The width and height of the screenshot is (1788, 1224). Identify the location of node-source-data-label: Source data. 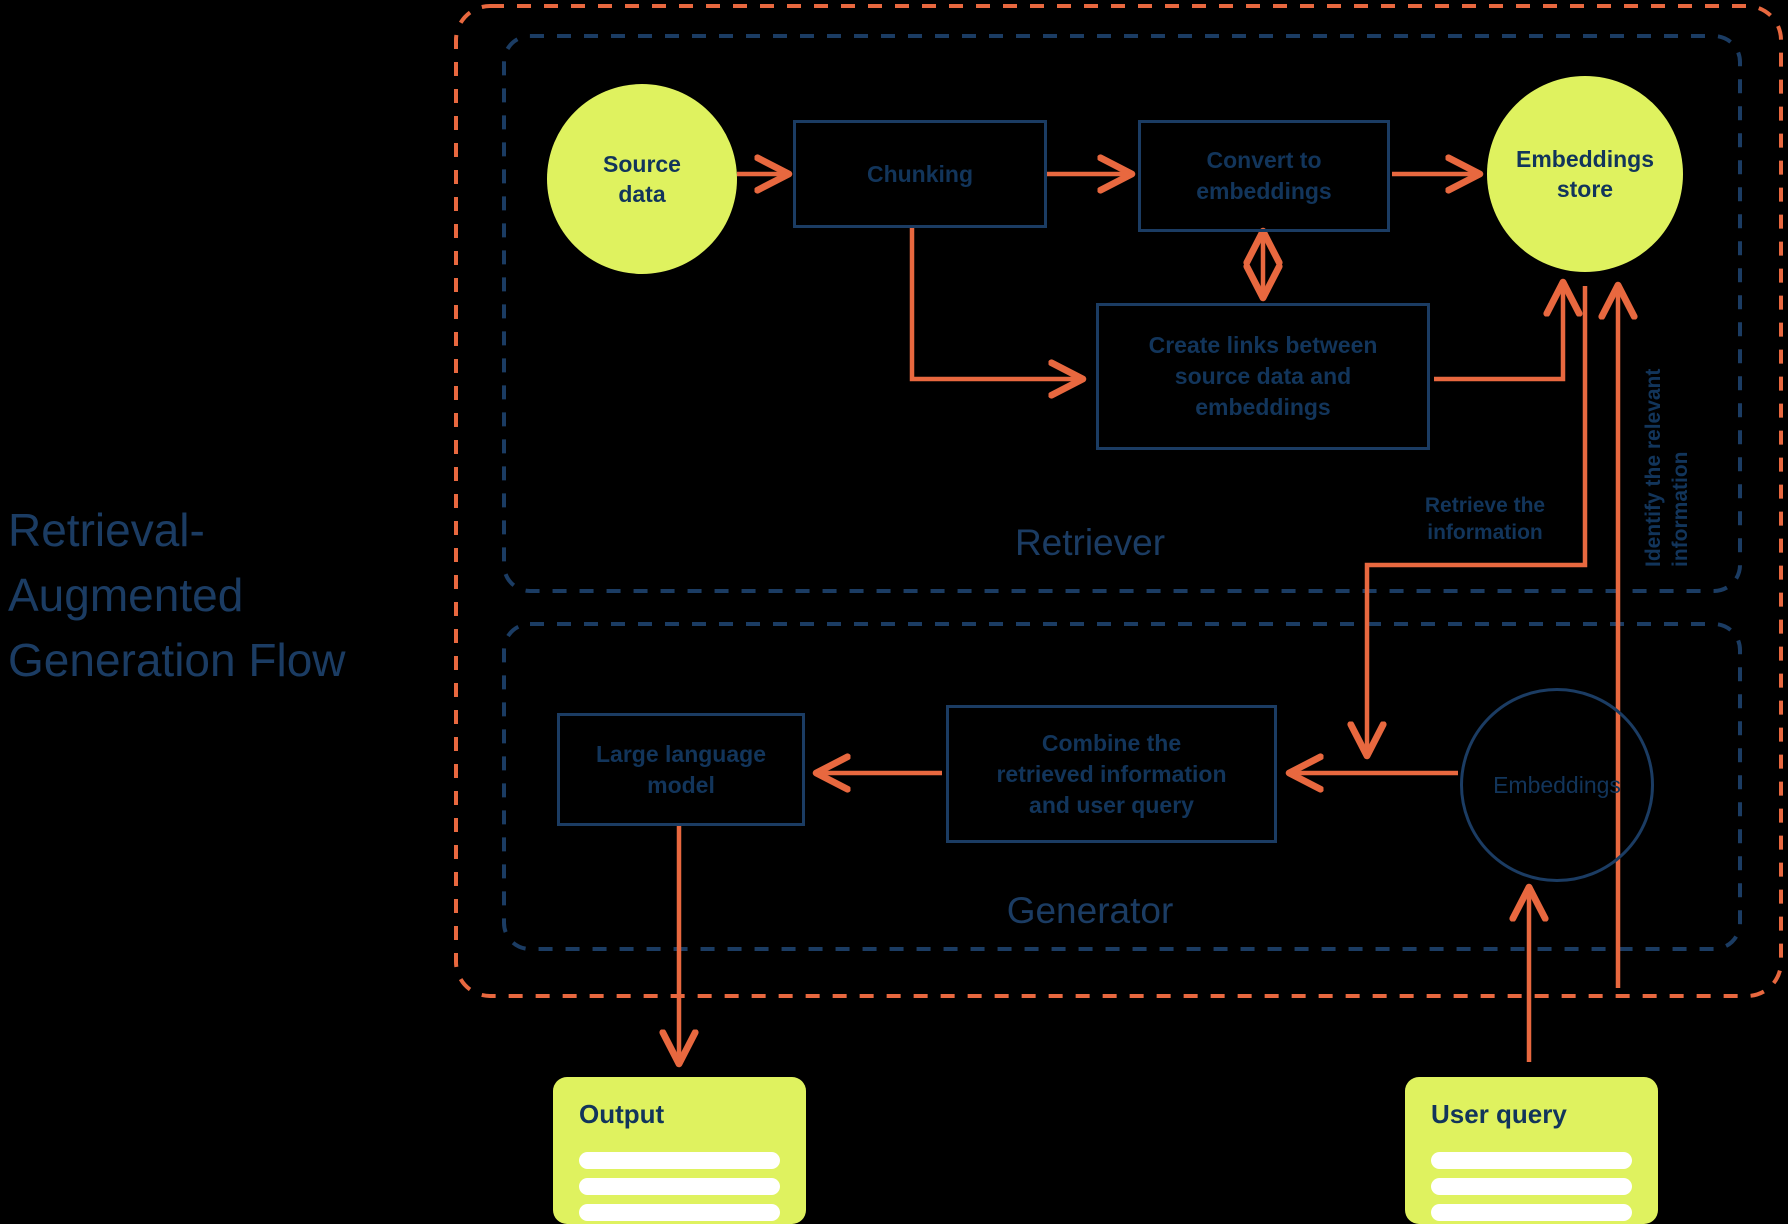
(642, 179).